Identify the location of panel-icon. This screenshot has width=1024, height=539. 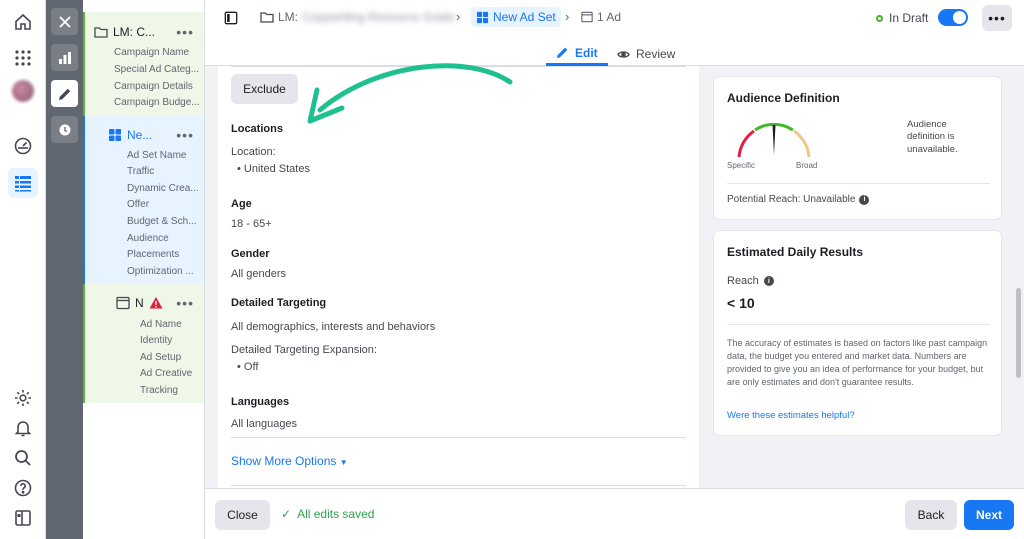
(23, 518).